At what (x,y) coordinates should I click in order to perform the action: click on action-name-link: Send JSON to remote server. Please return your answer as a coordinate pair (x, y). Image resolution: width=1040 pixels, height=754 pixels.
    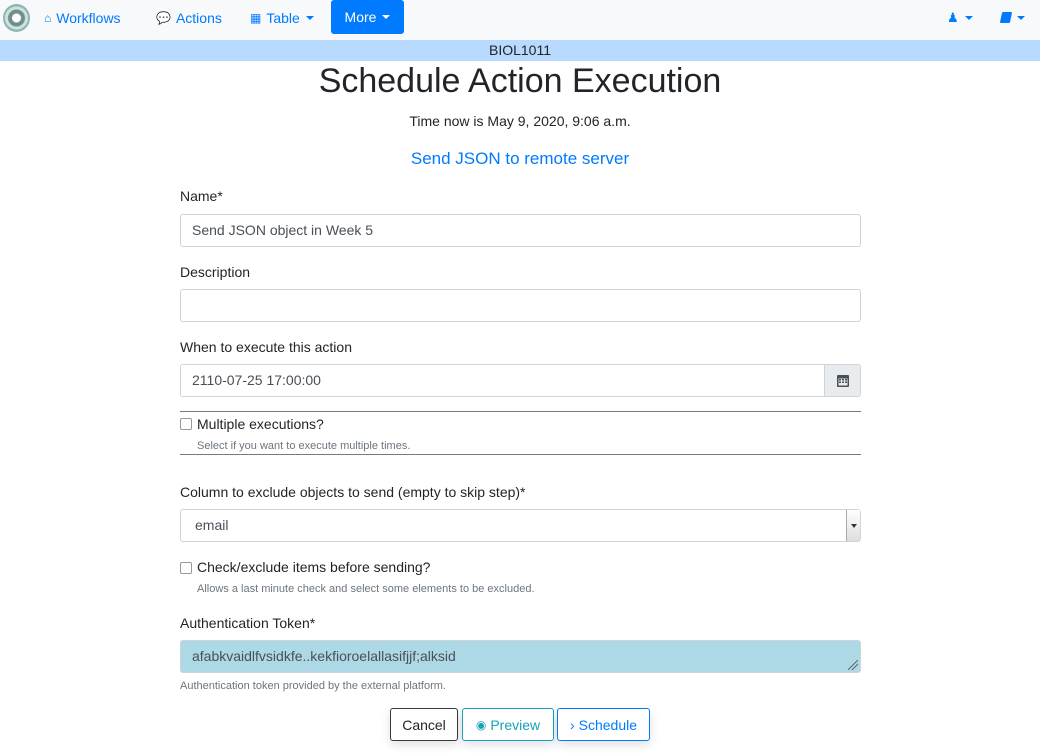
    Looking at the image, I should click on (520, 159).